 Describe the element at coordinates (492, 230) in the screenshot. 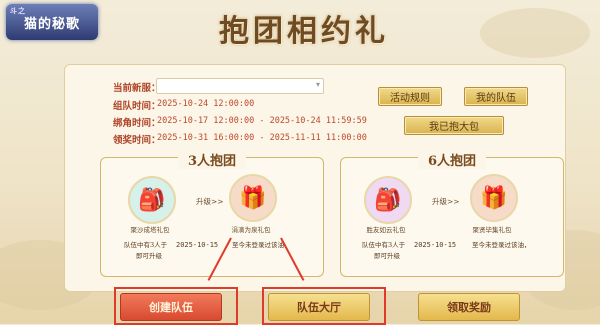

I see `pack-name: 聚贤毕集礼包` at that location.